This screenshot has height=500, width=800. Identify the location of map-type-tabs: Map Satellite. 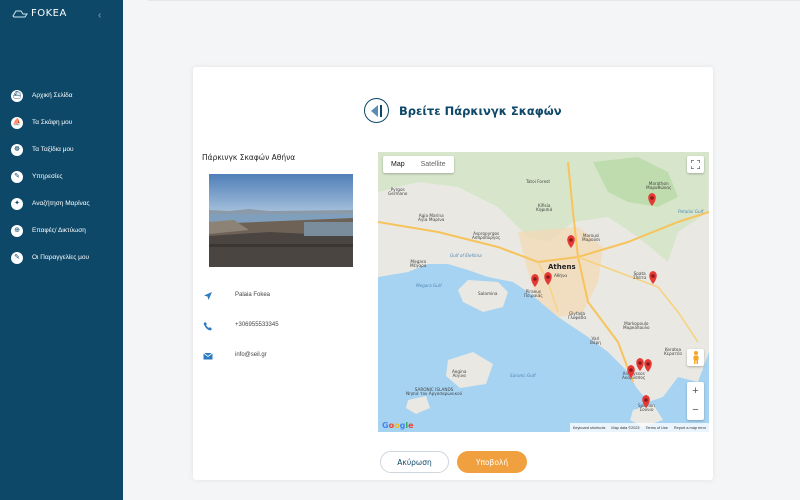
(418, 164).